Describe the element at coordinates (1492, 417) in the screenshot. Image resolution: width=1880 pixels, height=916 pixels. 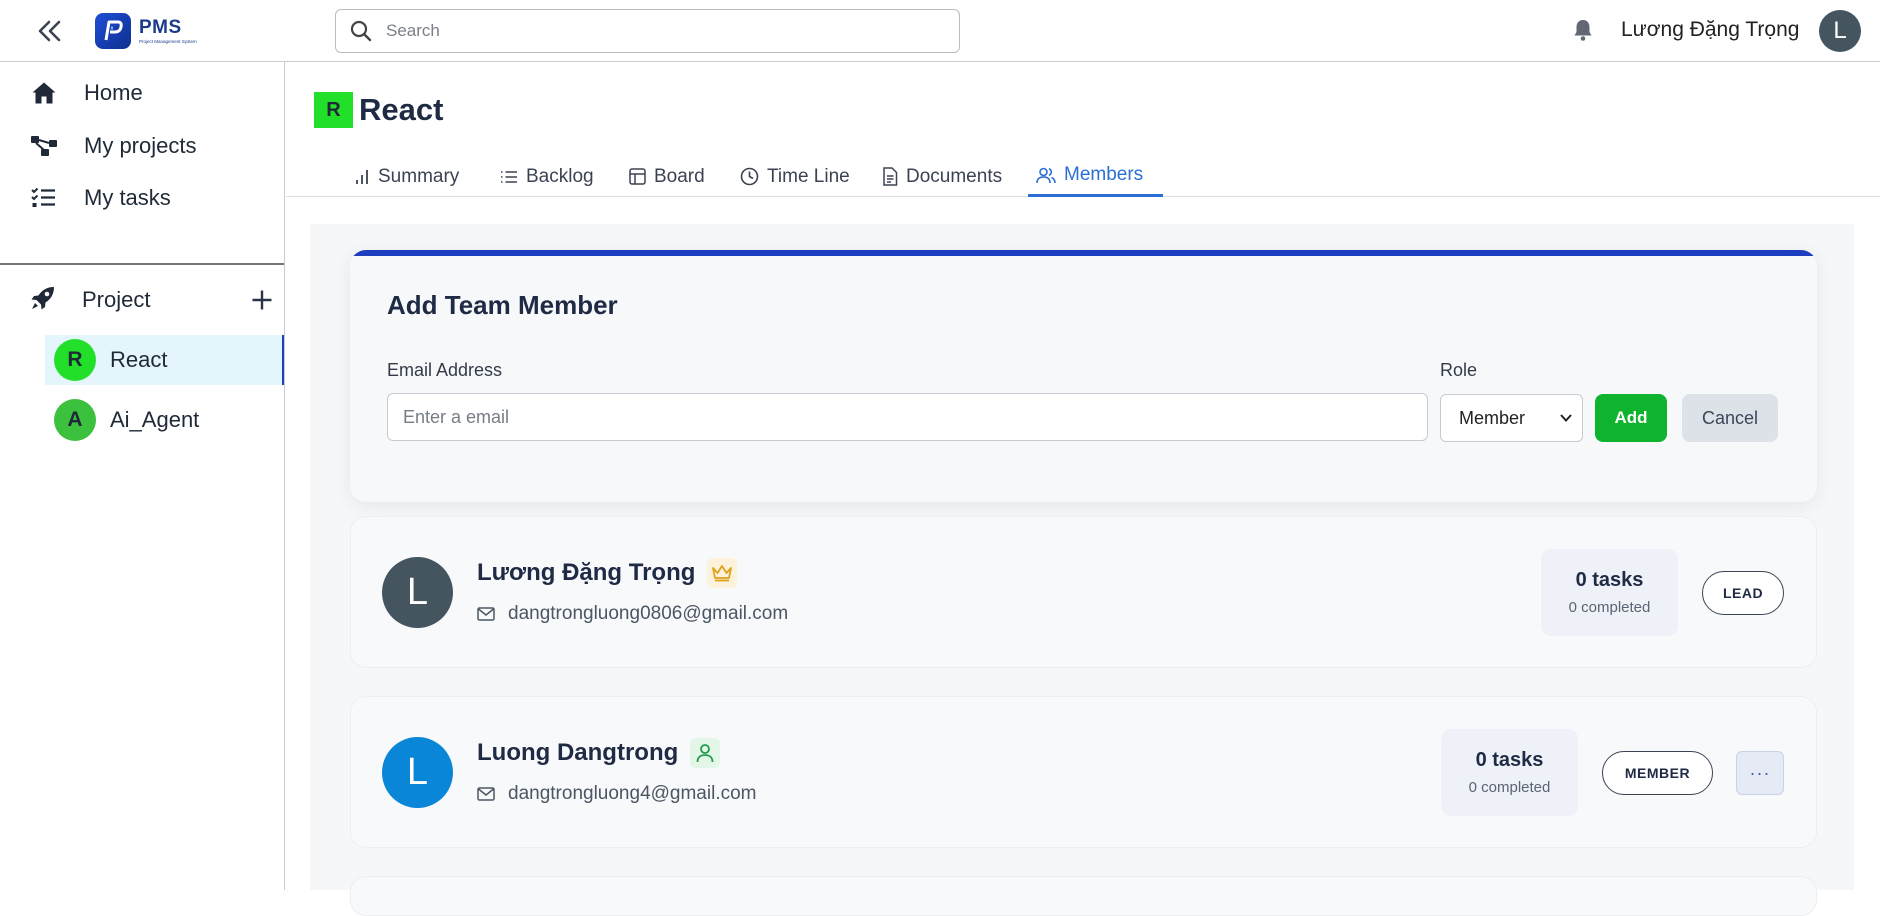
I see `role-select-value: Member` at that location.